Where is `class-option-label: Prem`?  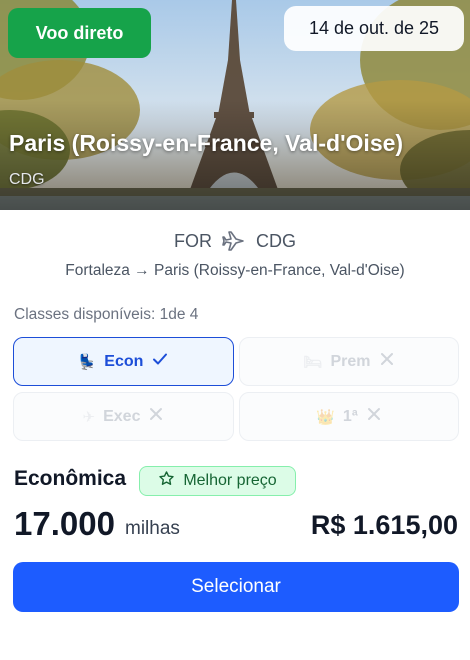 class-option-label: Prem is located at coordinates (350, 361).